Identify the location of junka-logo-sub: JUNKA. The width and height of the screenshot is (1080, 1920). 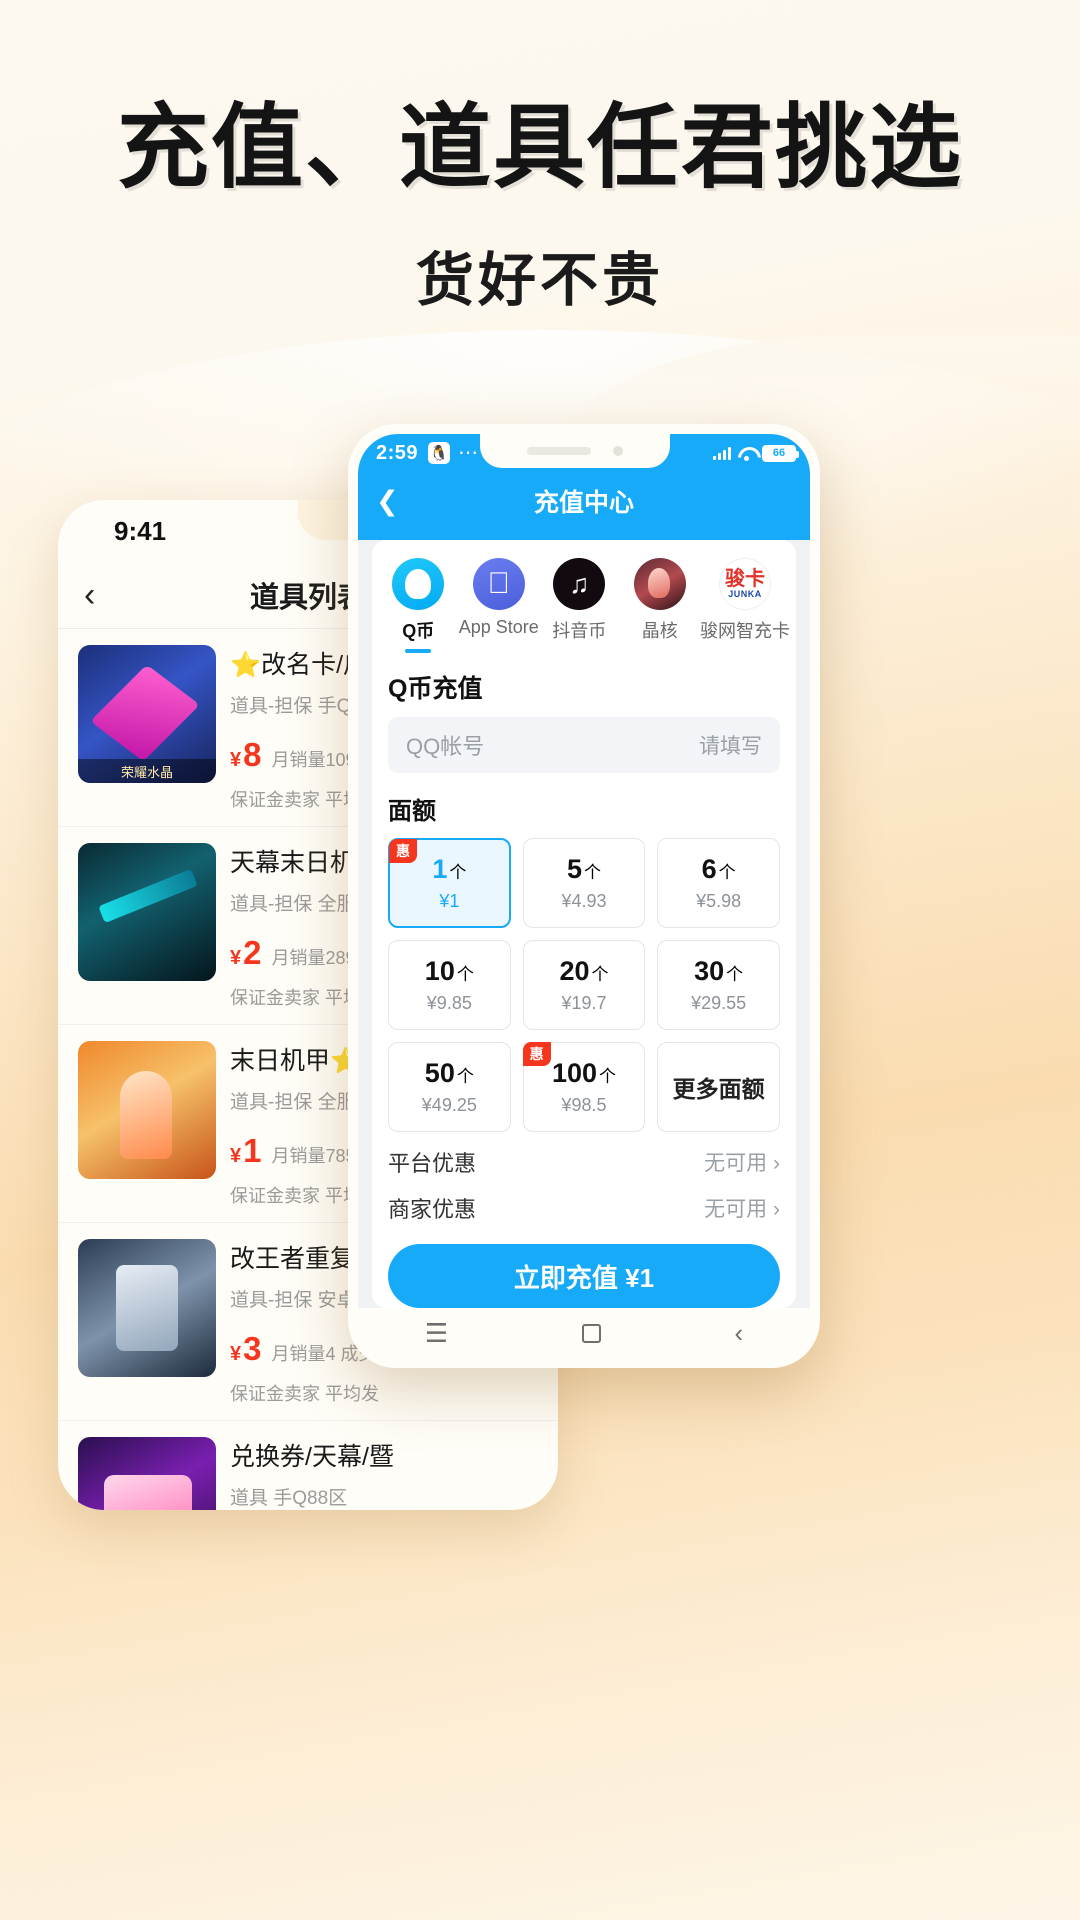
(745, 593).